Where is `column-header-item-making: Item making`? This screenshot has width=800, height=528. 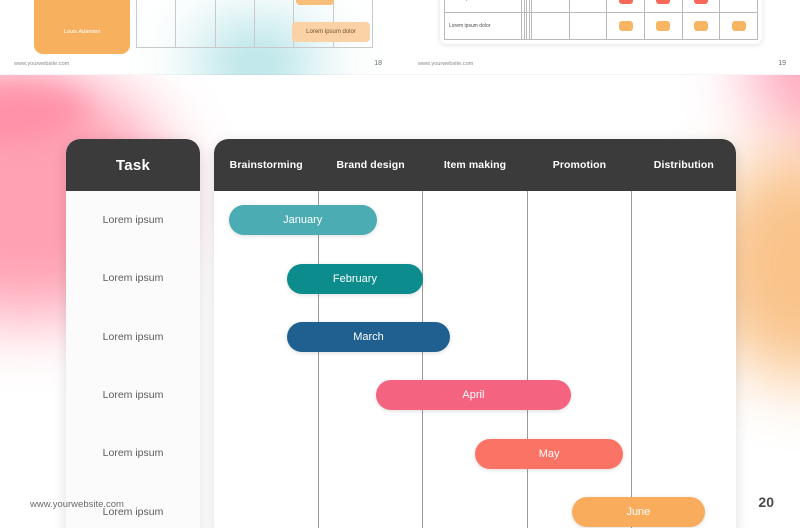 column-header-item-making: Item making is located at coordinates (475, 165).